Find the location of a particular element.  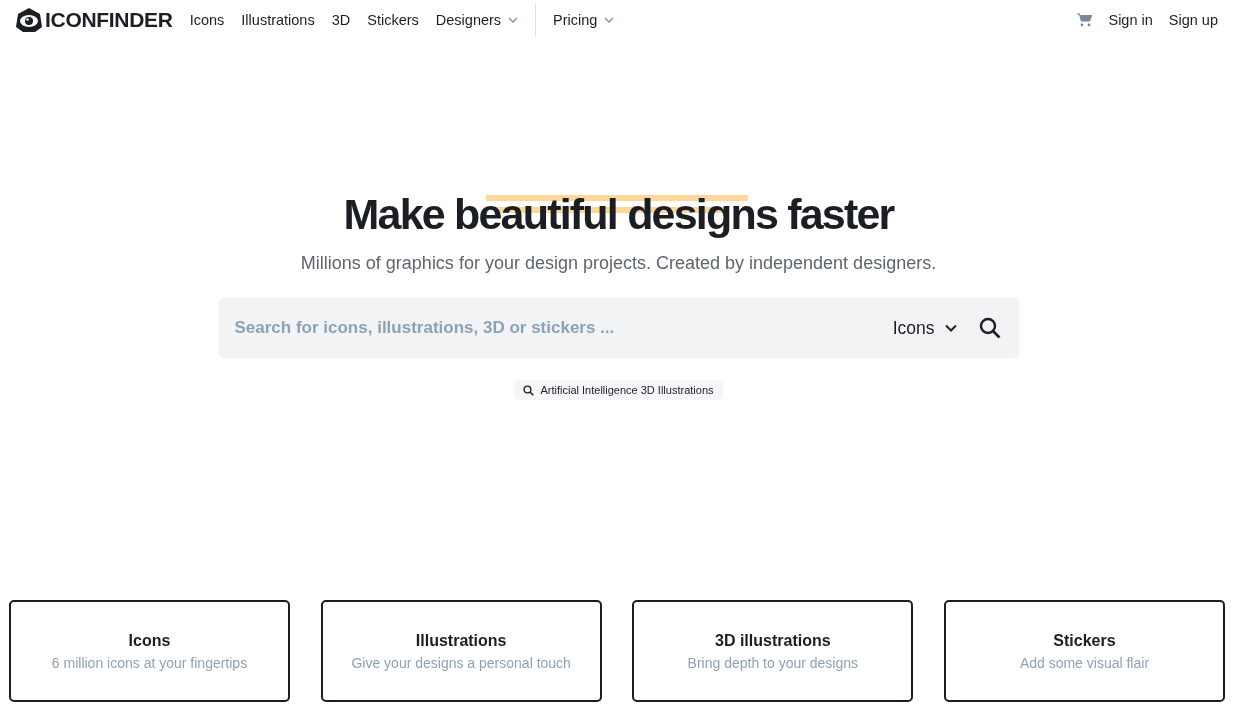

card-title: 3D illustrations is located at coordinates (773, 640).